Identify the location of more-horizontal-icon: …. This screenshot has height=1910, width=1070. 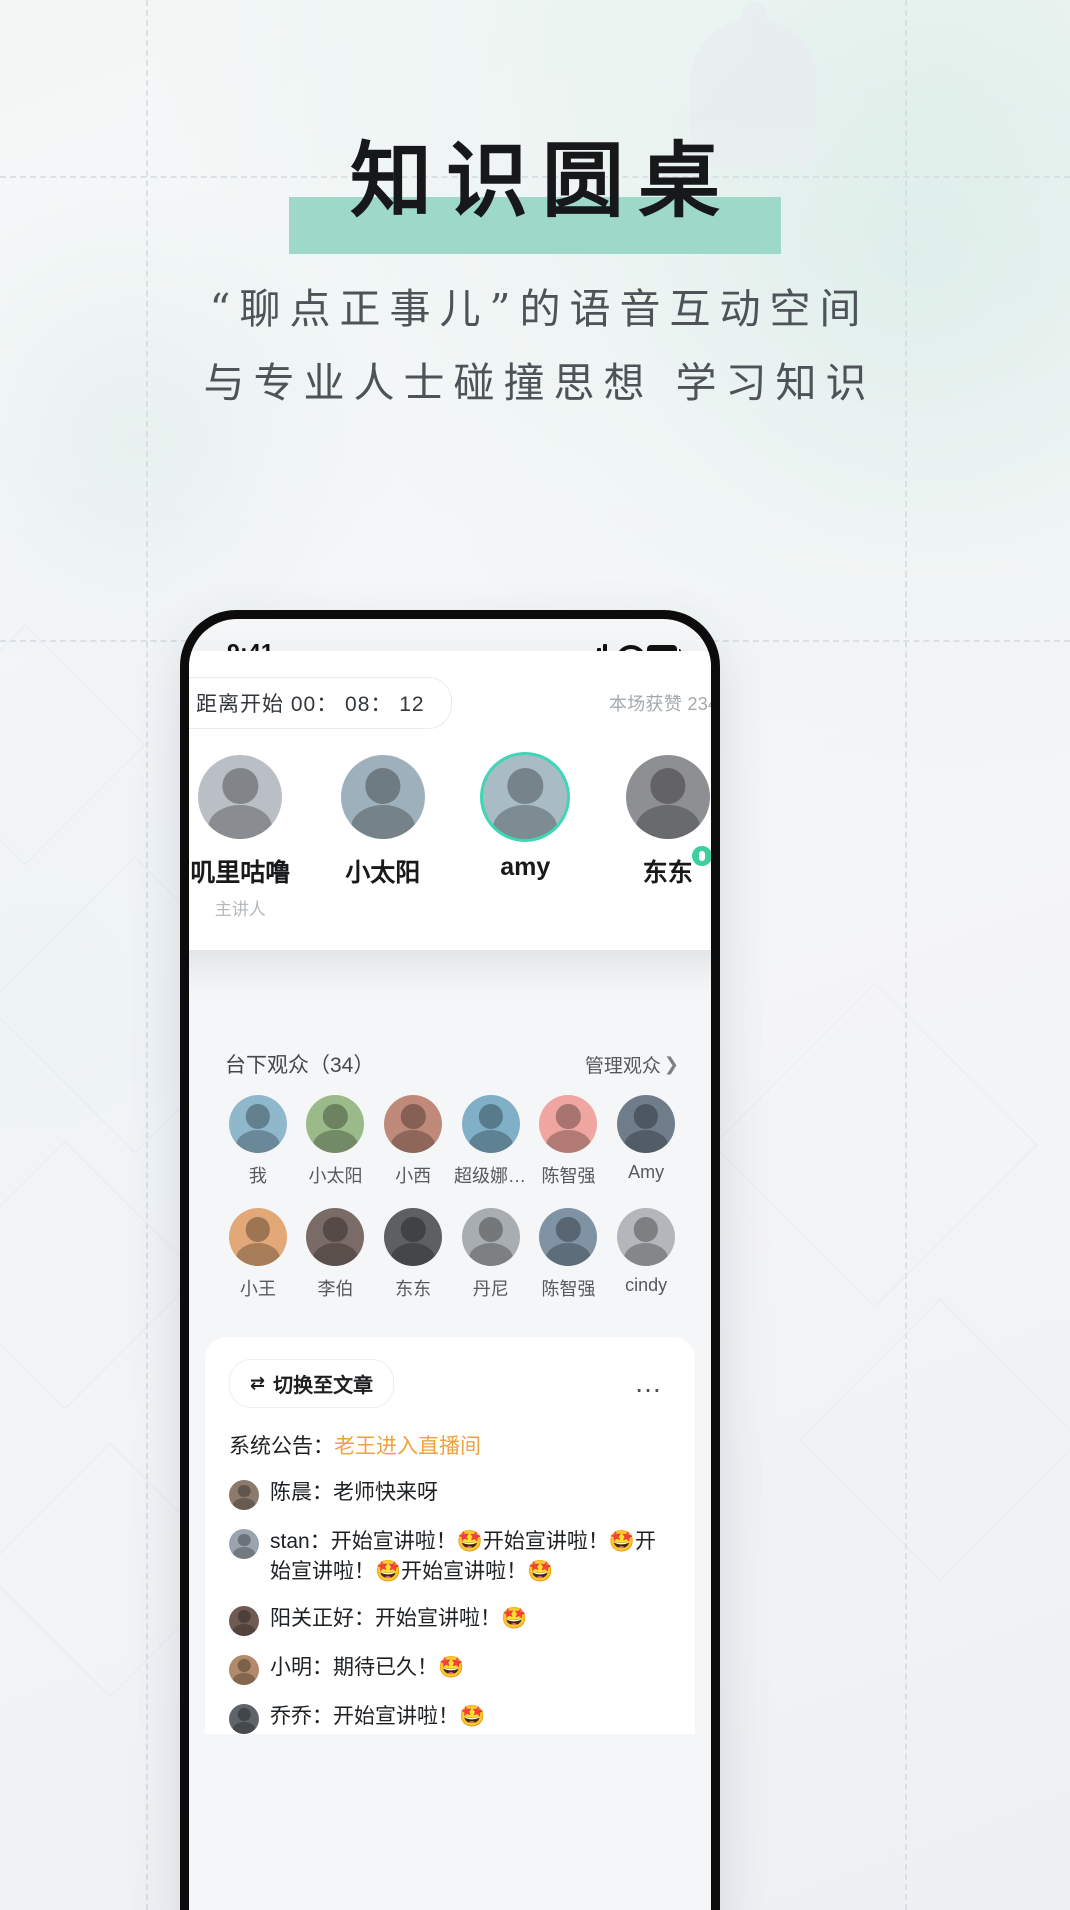
(652, 1383).